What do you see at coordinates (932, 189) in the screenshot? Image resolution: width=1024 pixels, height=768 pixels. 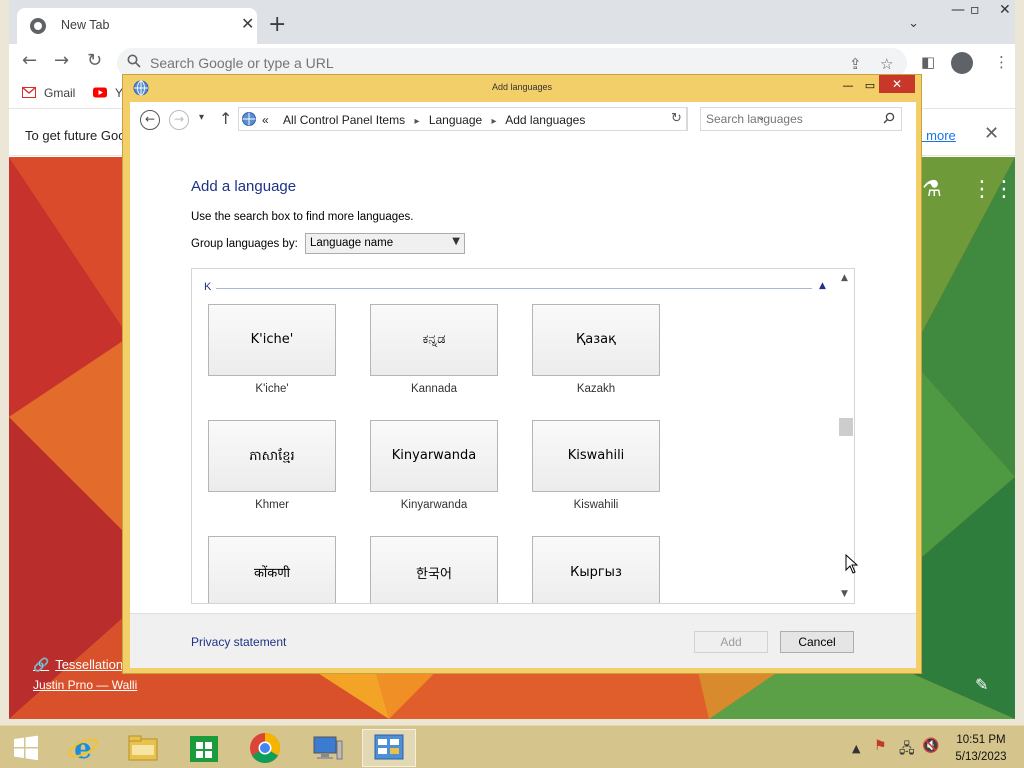 I see `labs-flask-icon: ⚗` at bounding box center [932, 189].